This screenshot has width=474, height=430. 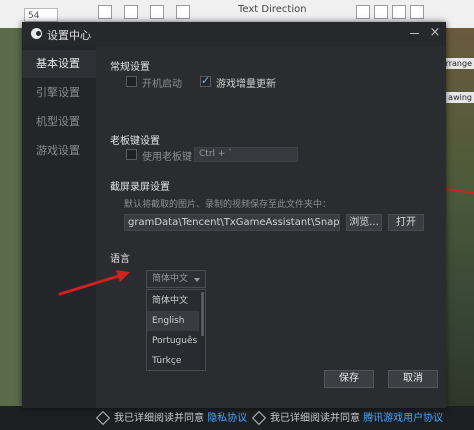 What do you see at coordinates (59, 122) in the screenshot?
I see `sidebar-item-device: 机型设置` at bounding box center [59, 122].